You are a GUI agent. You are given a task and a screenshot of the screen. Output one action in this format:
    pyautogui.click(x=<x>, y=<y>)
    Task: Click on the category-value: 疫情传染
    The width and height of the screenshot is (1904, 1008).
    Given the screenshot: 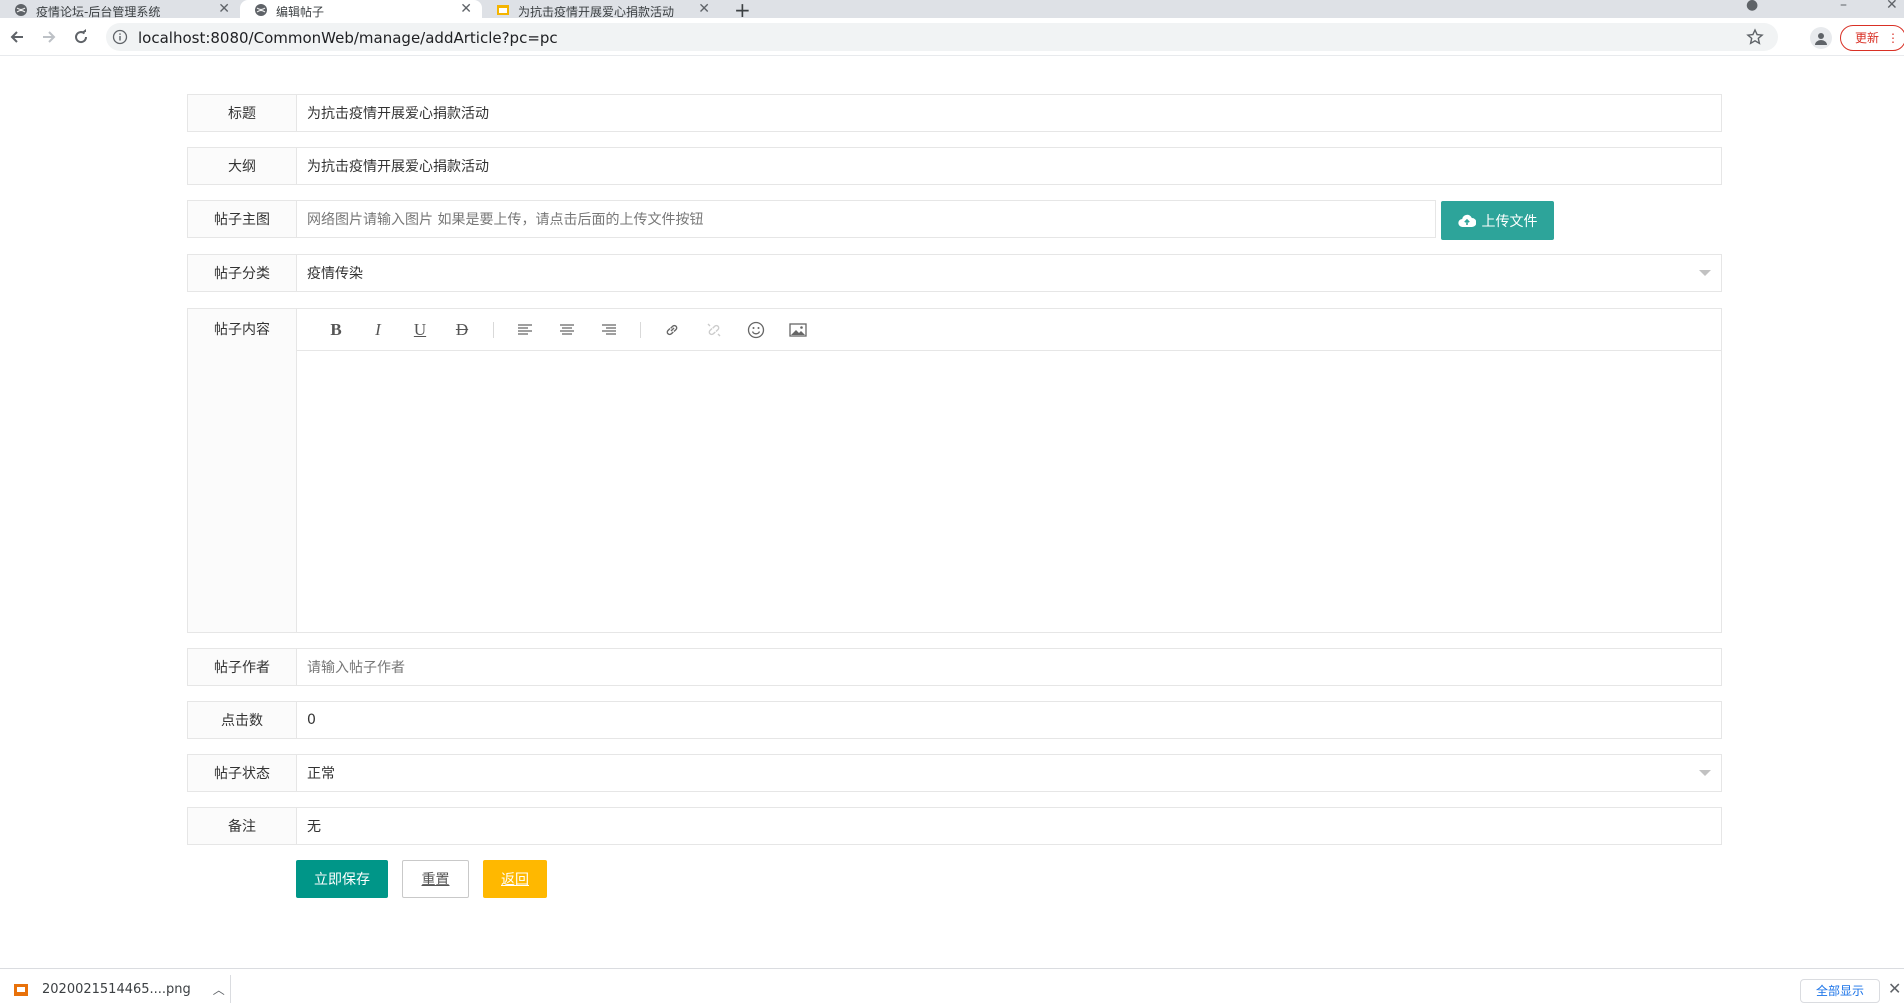 What is the action you would take?
    pyautogui.click(x=335, y=274)
    